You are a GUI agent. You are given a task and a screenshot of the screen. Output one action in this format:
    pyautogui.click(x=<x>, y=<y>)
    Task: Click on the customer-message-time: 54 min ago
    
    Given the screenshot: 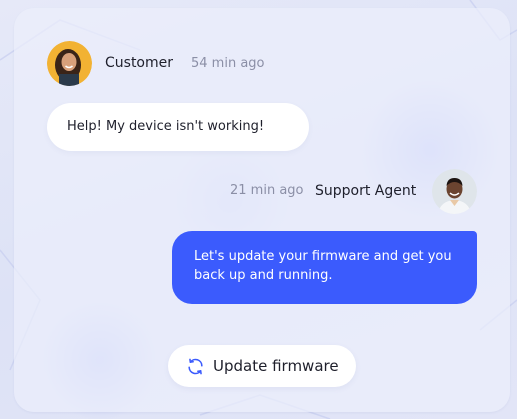 What is the action you would take?
    pyautogui.click(x=228, y=63)
    